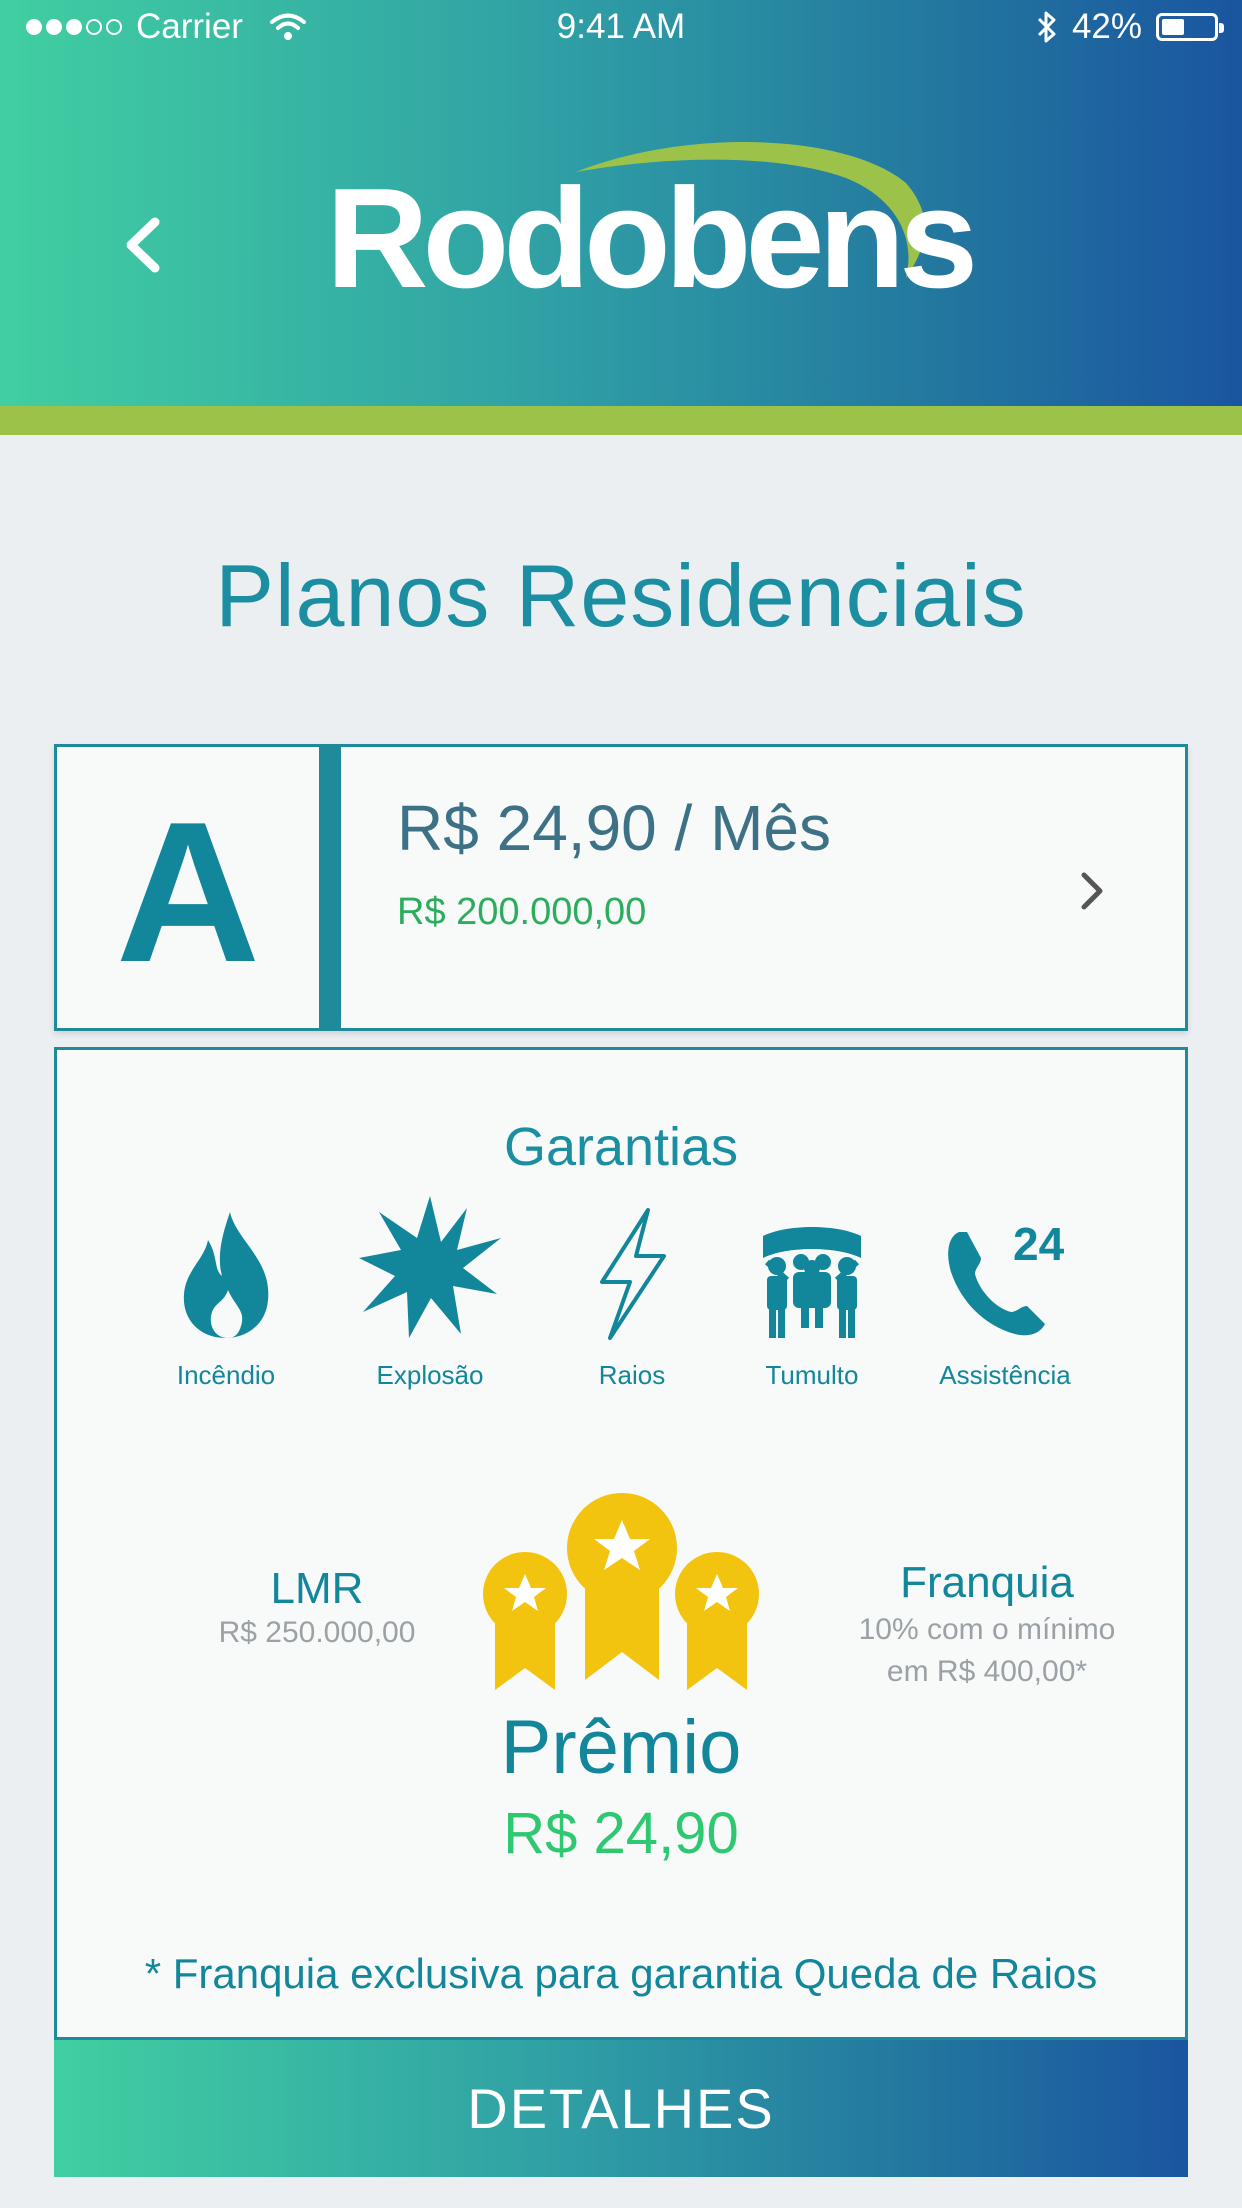 This screenshot has width=1242, height=2208. I want to click on bluetooth-icon, so click(1046, 27).